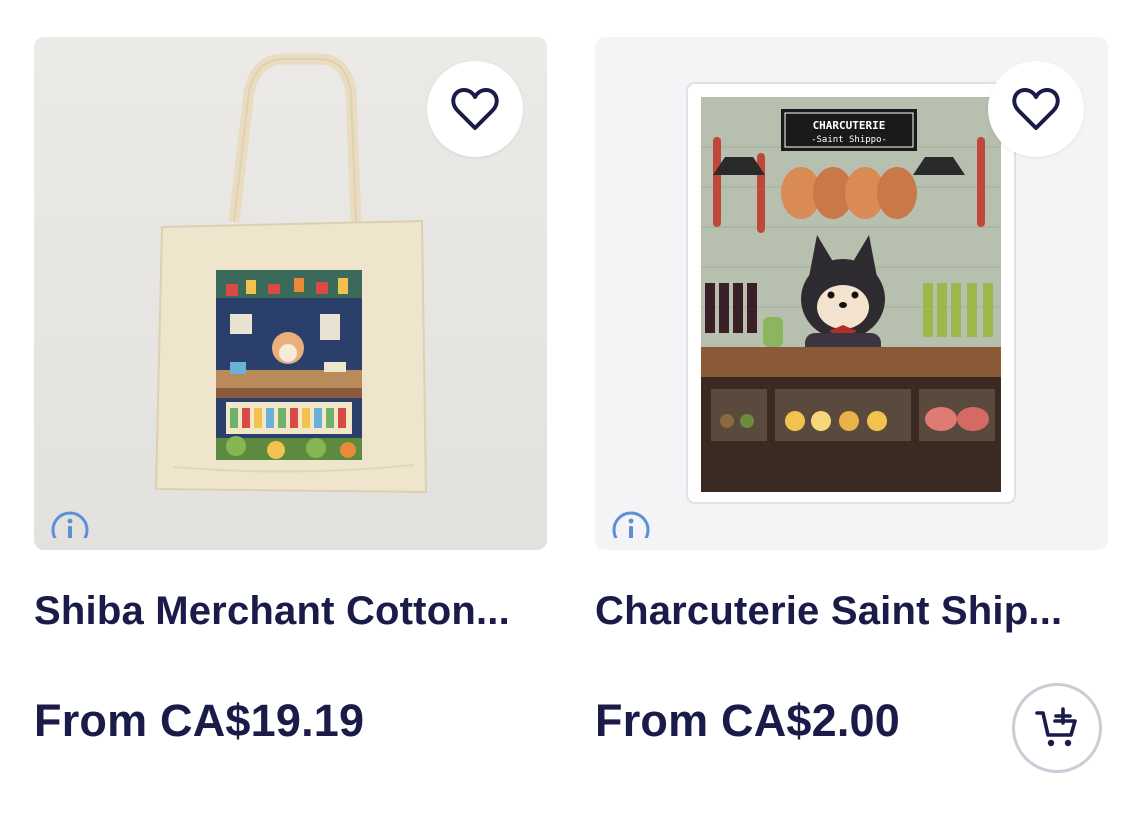 Image resolution: width=1126 pixels, height=817 pixels. What do you see at coordinates (199, 720) in the screenshot?
I see `product-price: From CA$19.19` at bounding box center [199, 720].